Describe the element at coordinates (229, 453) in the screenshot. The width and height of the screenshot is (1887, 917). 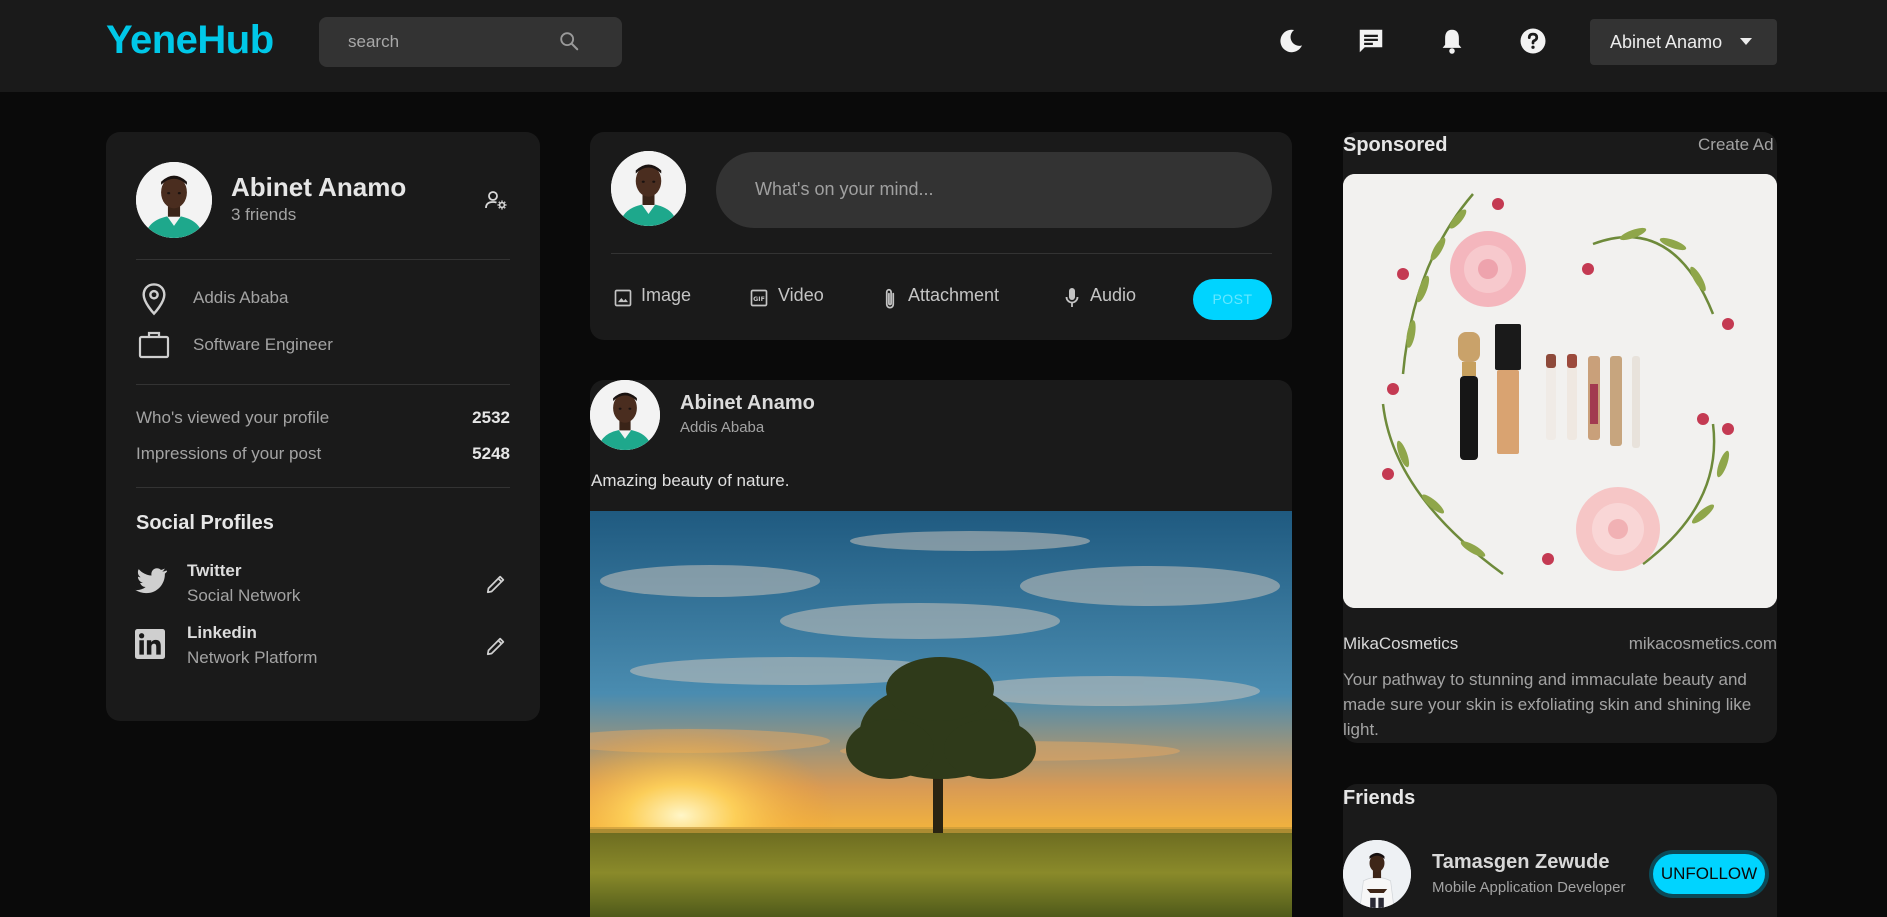
I see `stat-label: Impressions of your post` at that location.